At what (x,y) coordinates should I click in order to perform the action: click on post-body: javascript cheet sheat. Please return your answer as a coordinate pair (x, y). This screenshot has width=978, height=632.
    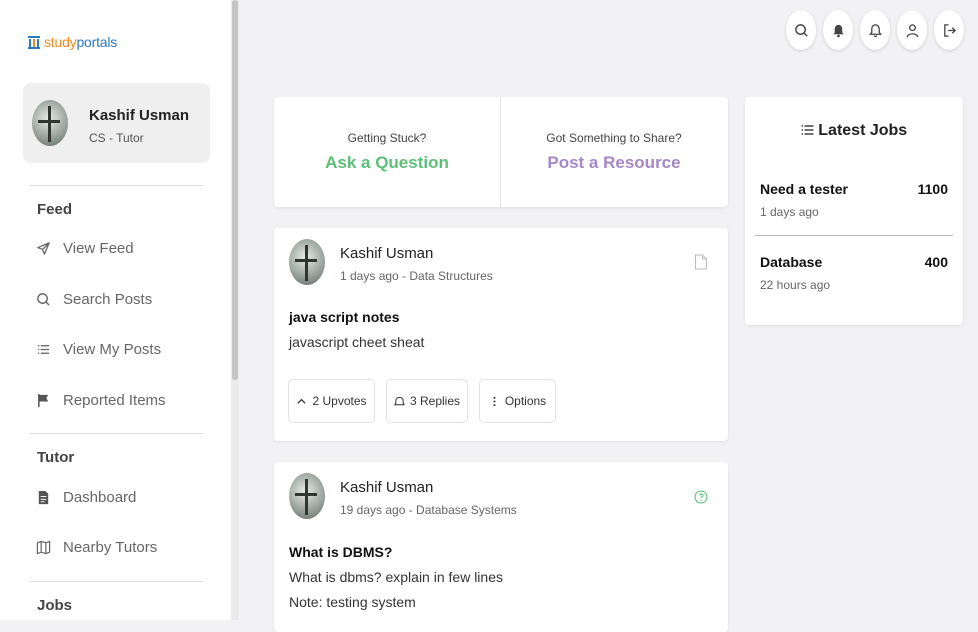
    Looking at the image, I should click on (357, 342).